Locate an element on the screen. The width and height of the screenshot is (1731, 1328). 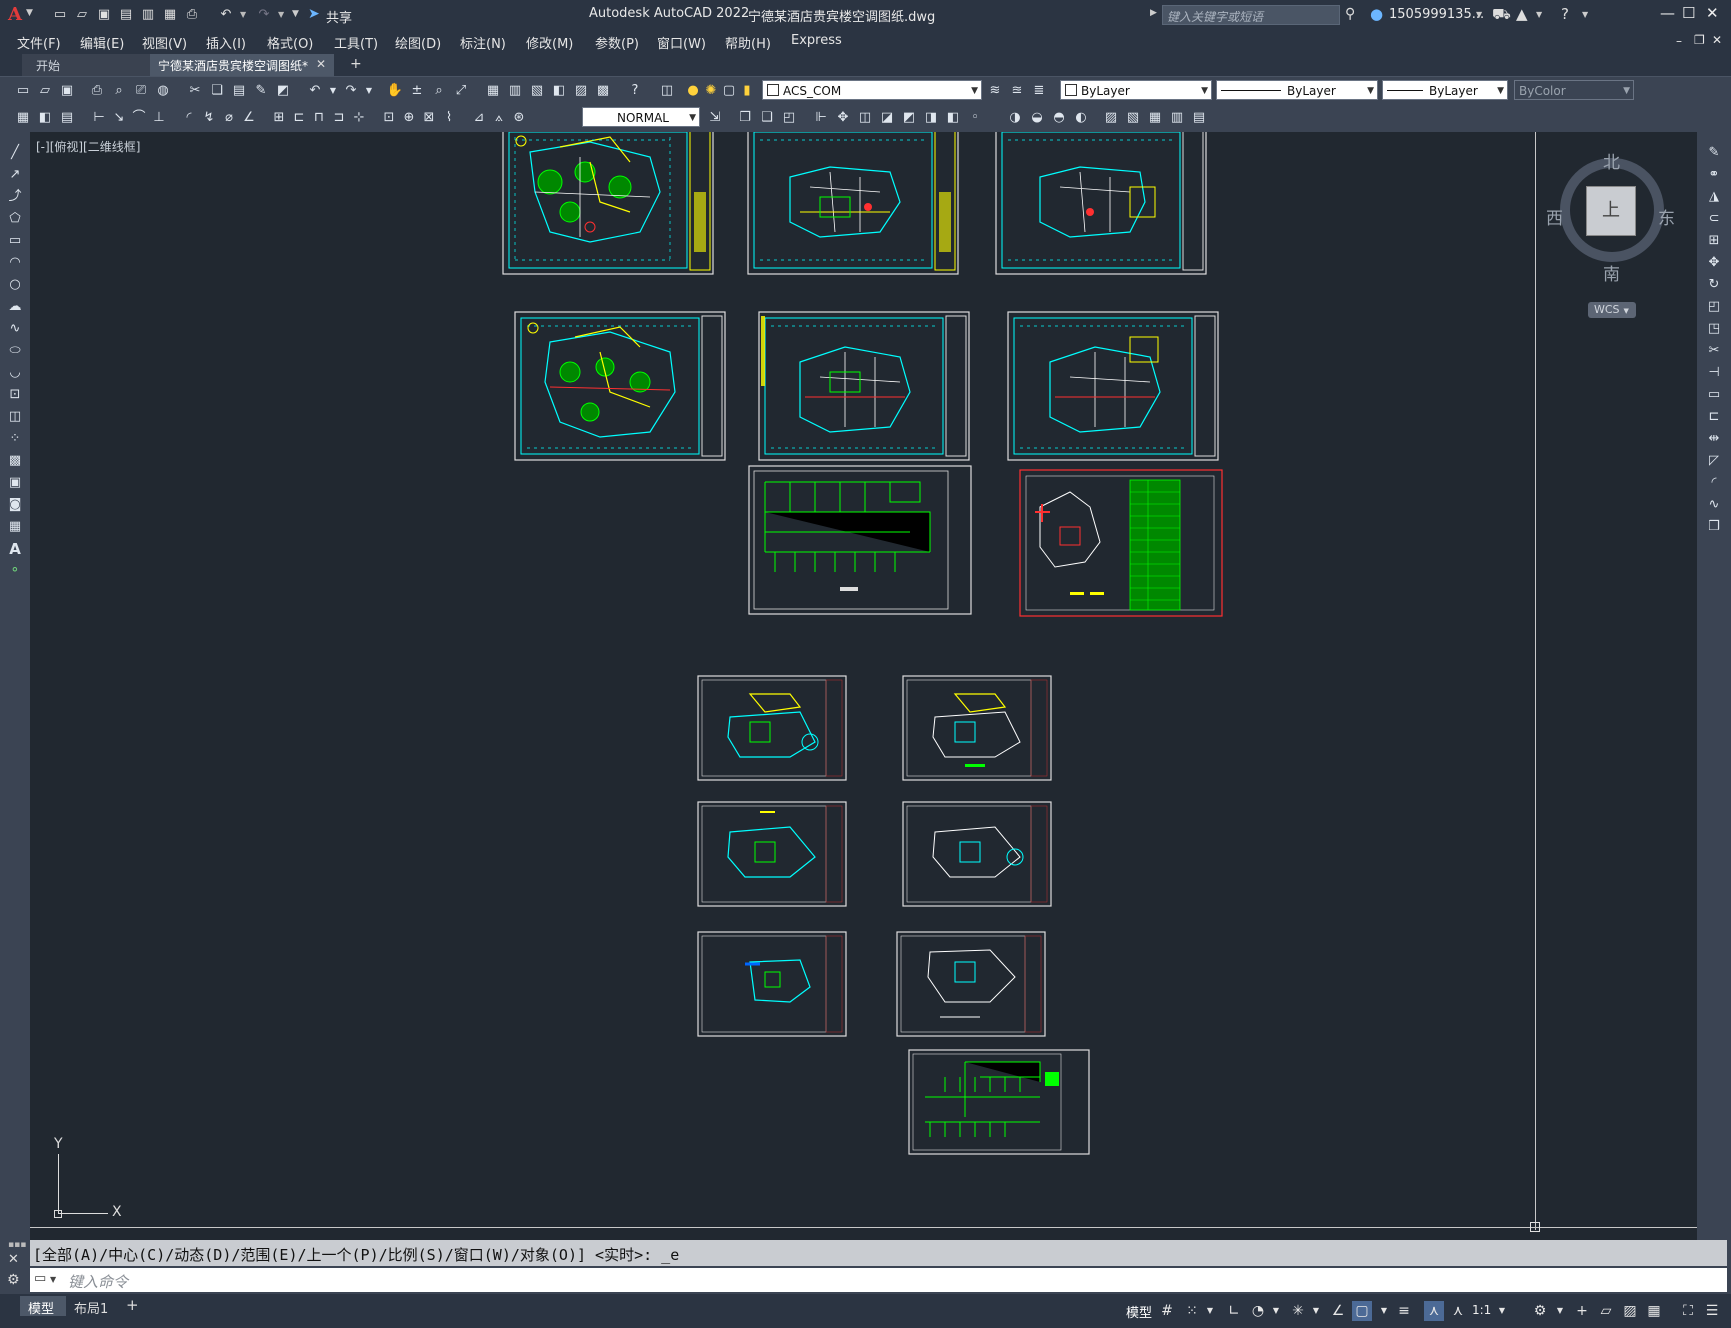
dim-radius-icon: ◜ is located at coordinates (189, 118).